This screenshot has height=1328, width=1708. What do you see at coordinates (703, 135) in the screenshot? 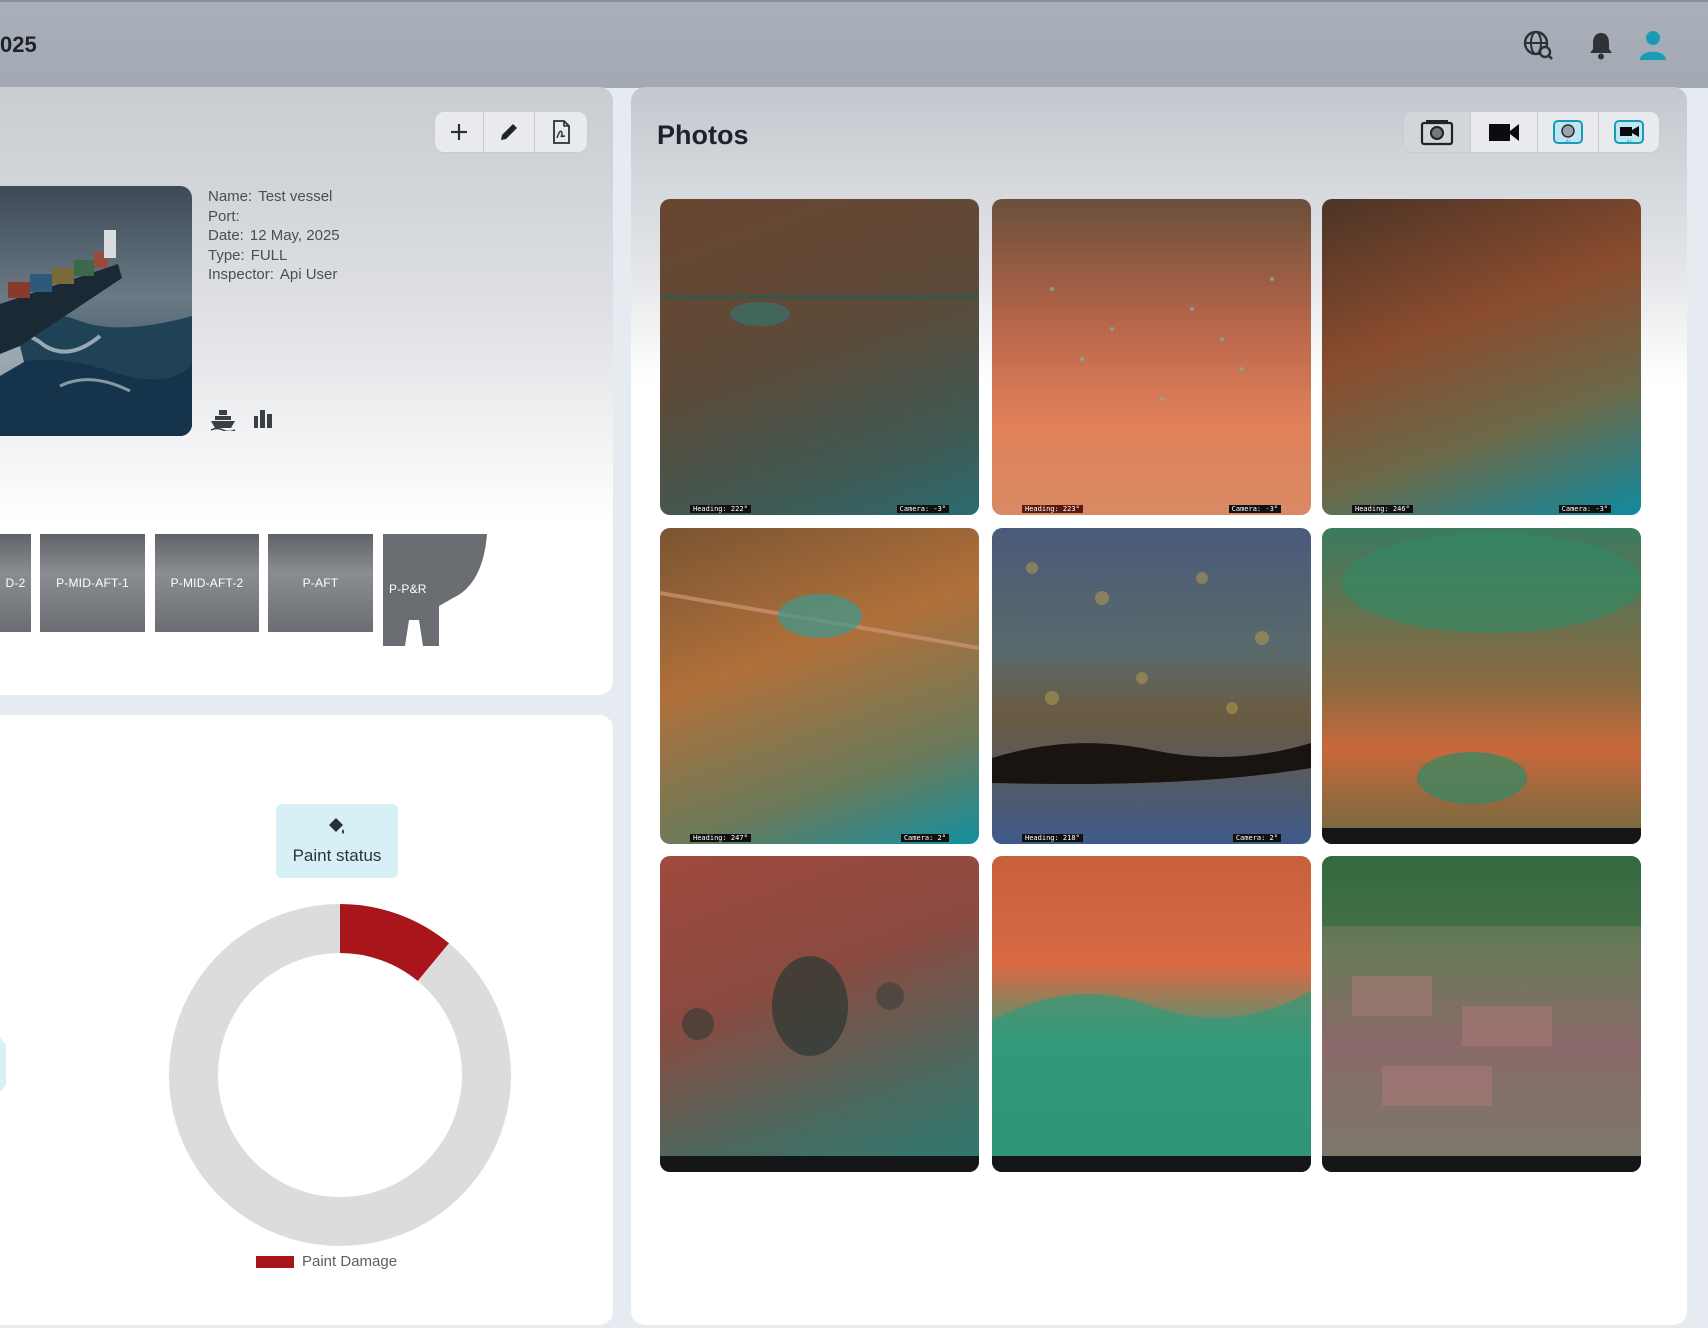
I see `photos-title: Photos` at bounding box center [703, 135].